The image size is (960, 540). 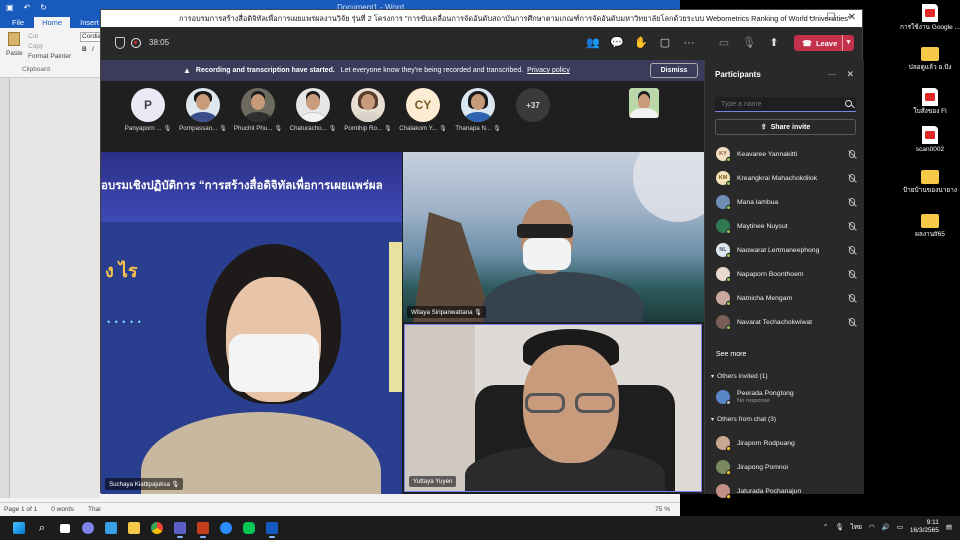 I want to click on participant-row: Peerada Pongtong No response, so click(x=785, y=397).